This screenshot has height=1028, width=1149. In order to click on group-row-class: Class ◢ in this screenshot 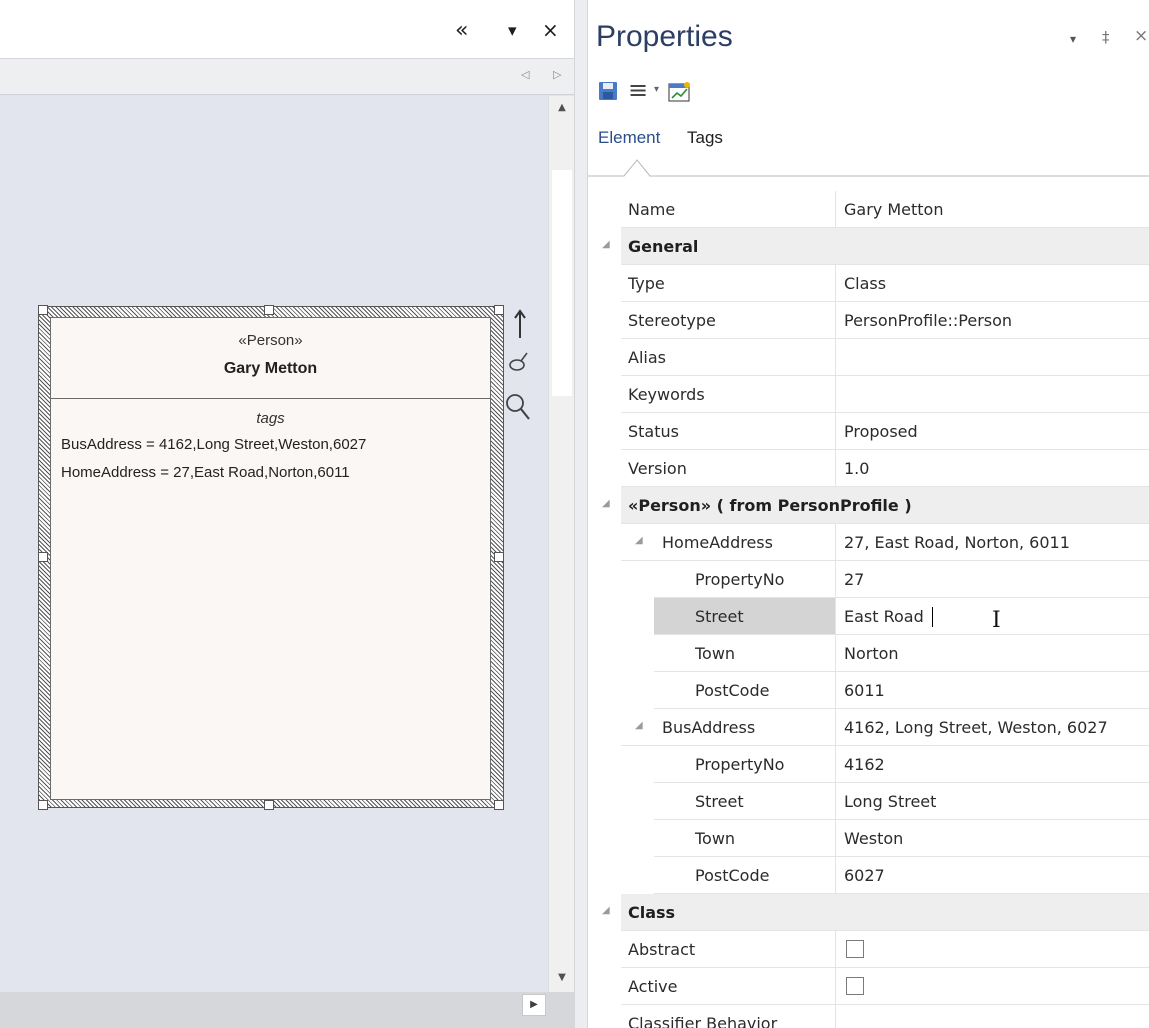, I will do `click(868, 912)`.